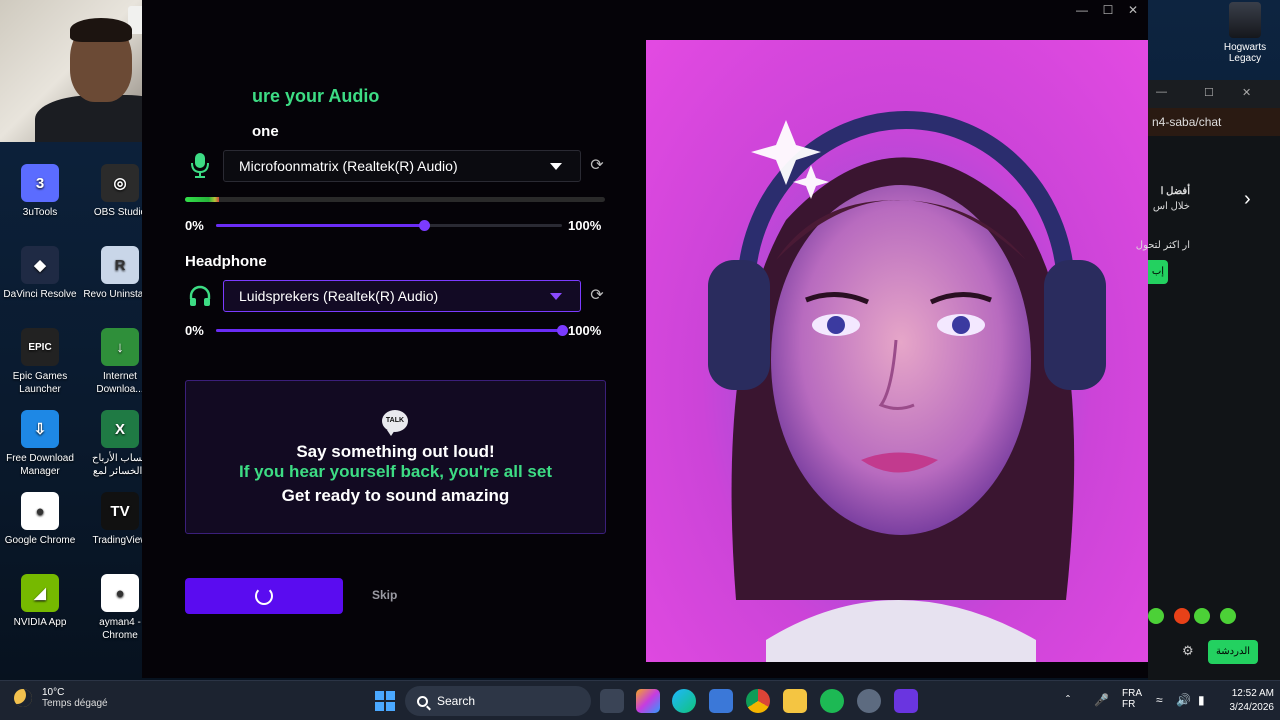 This screenshot has height=720, width=1280. I want to click on file-explorer-icon, so click(795, 701).